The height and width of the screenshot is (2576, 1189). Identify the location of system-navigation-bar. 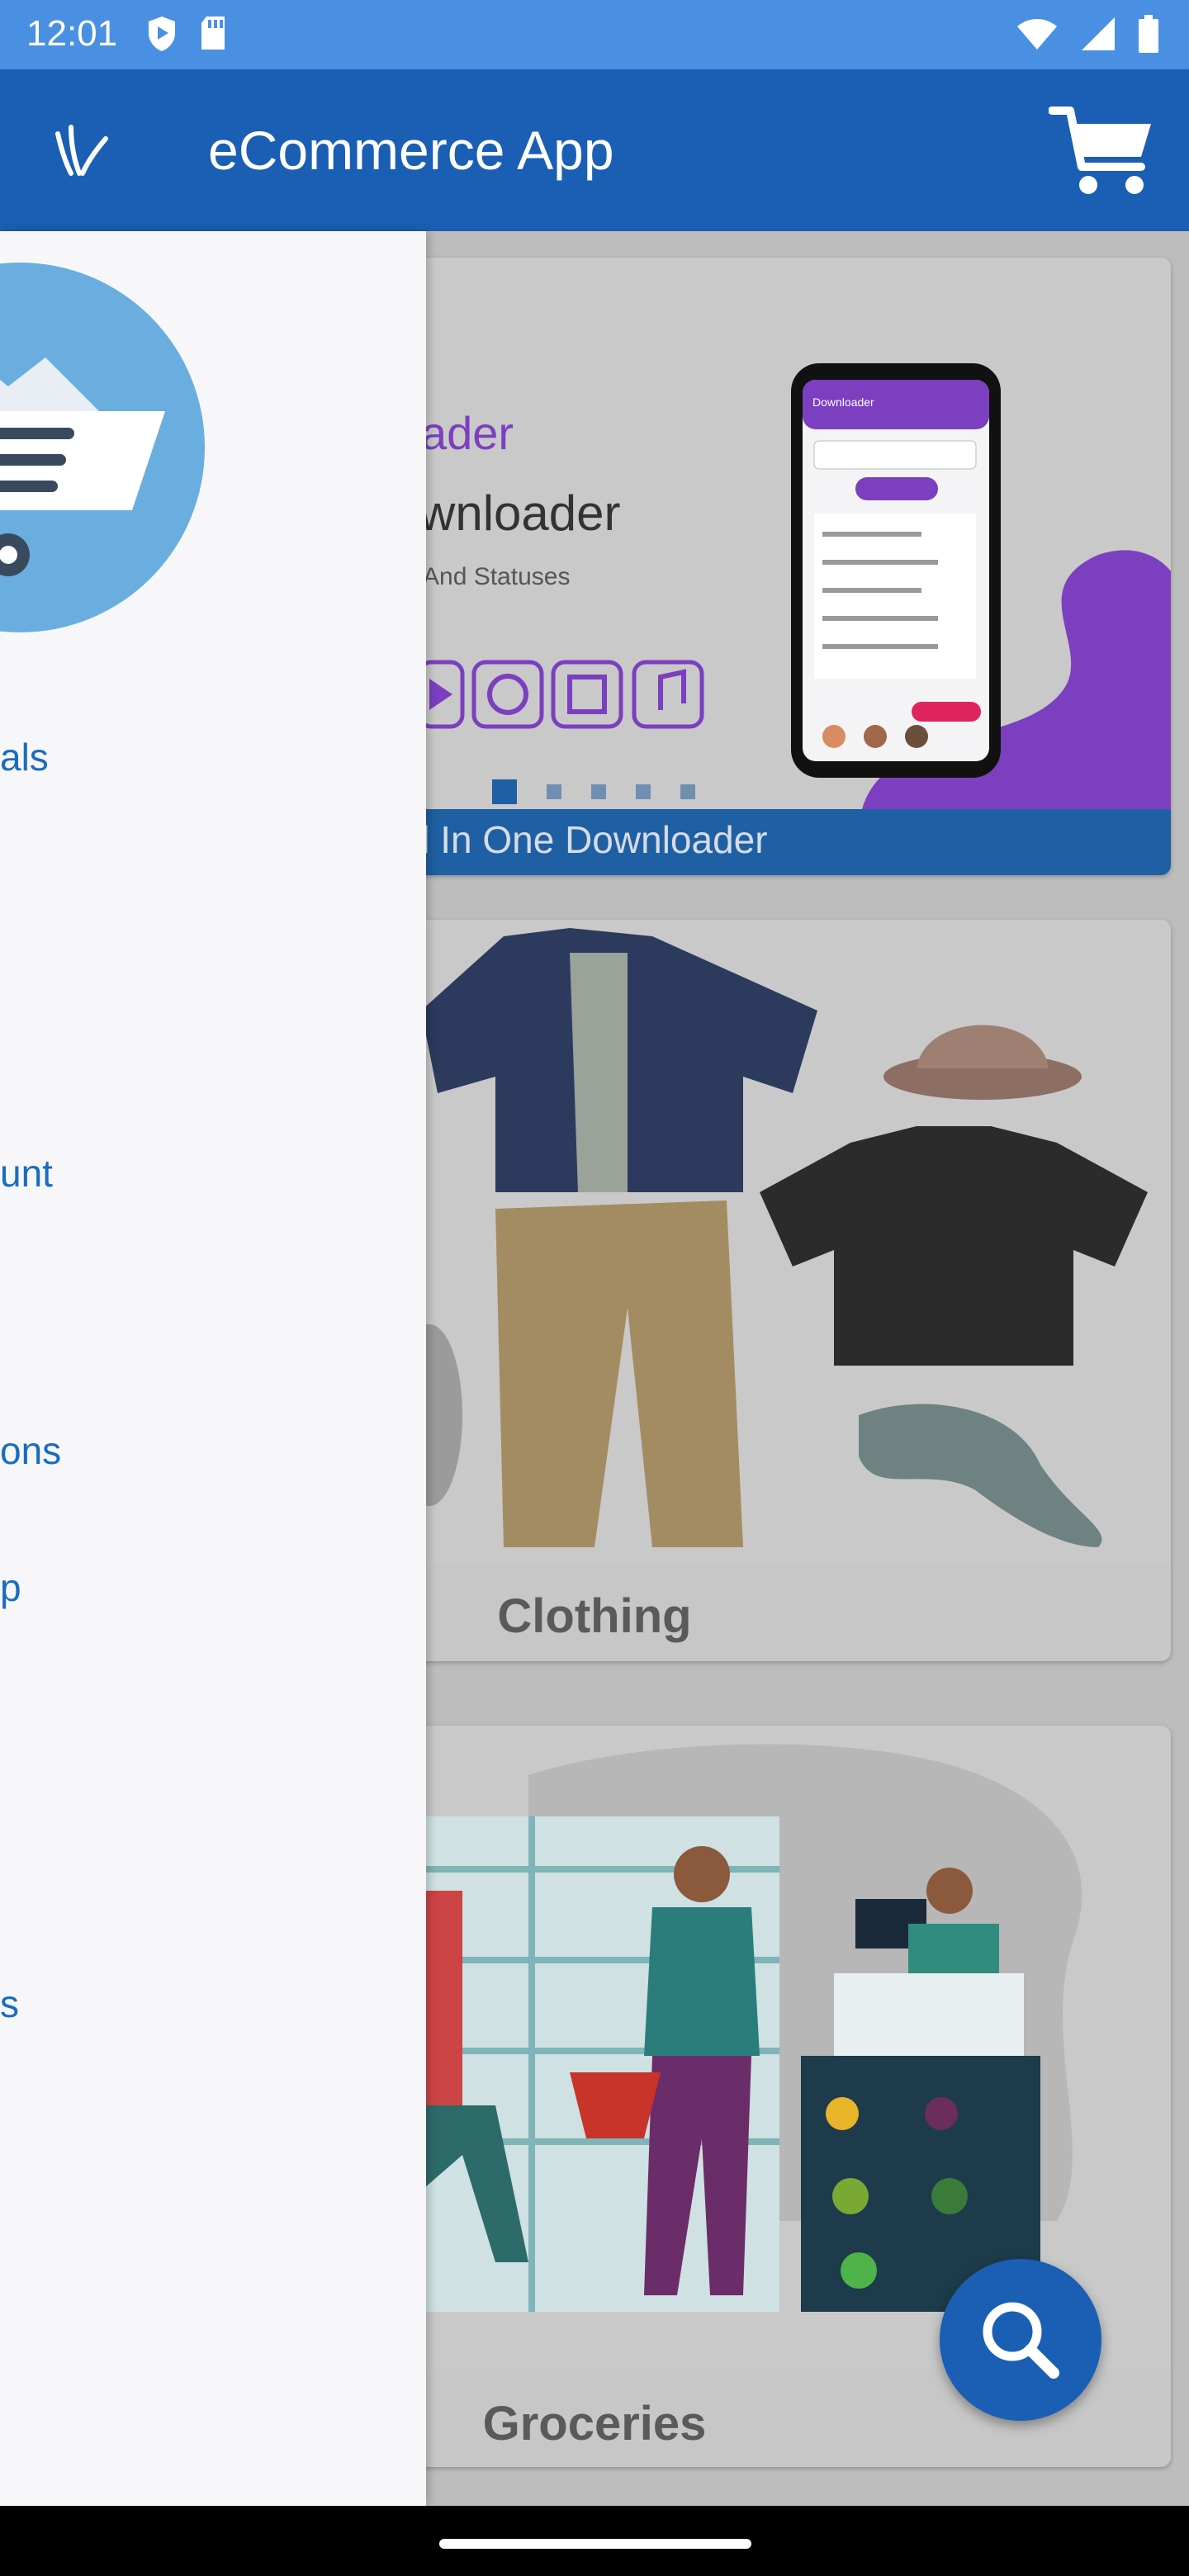
(594, 2541).